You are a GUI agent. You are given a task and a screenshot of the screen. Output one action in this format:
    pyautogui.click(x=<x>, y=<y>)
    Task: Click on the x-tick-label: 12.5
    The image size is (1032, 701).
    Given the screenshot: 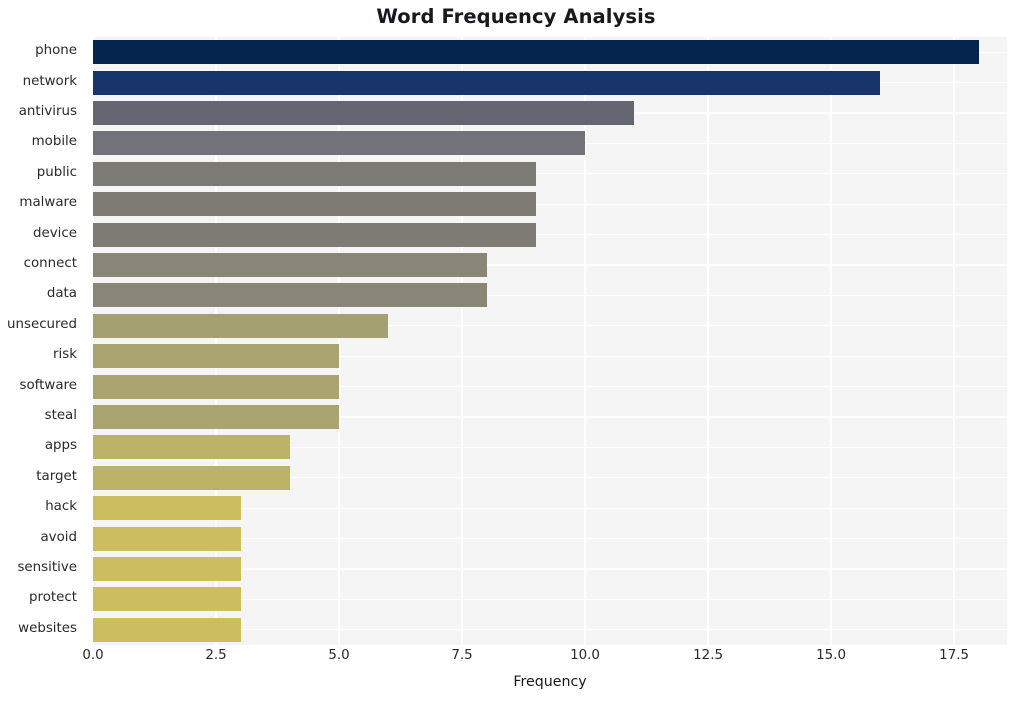 What is the action you would take?
    pyautogui.click(x=708, y=655)
    